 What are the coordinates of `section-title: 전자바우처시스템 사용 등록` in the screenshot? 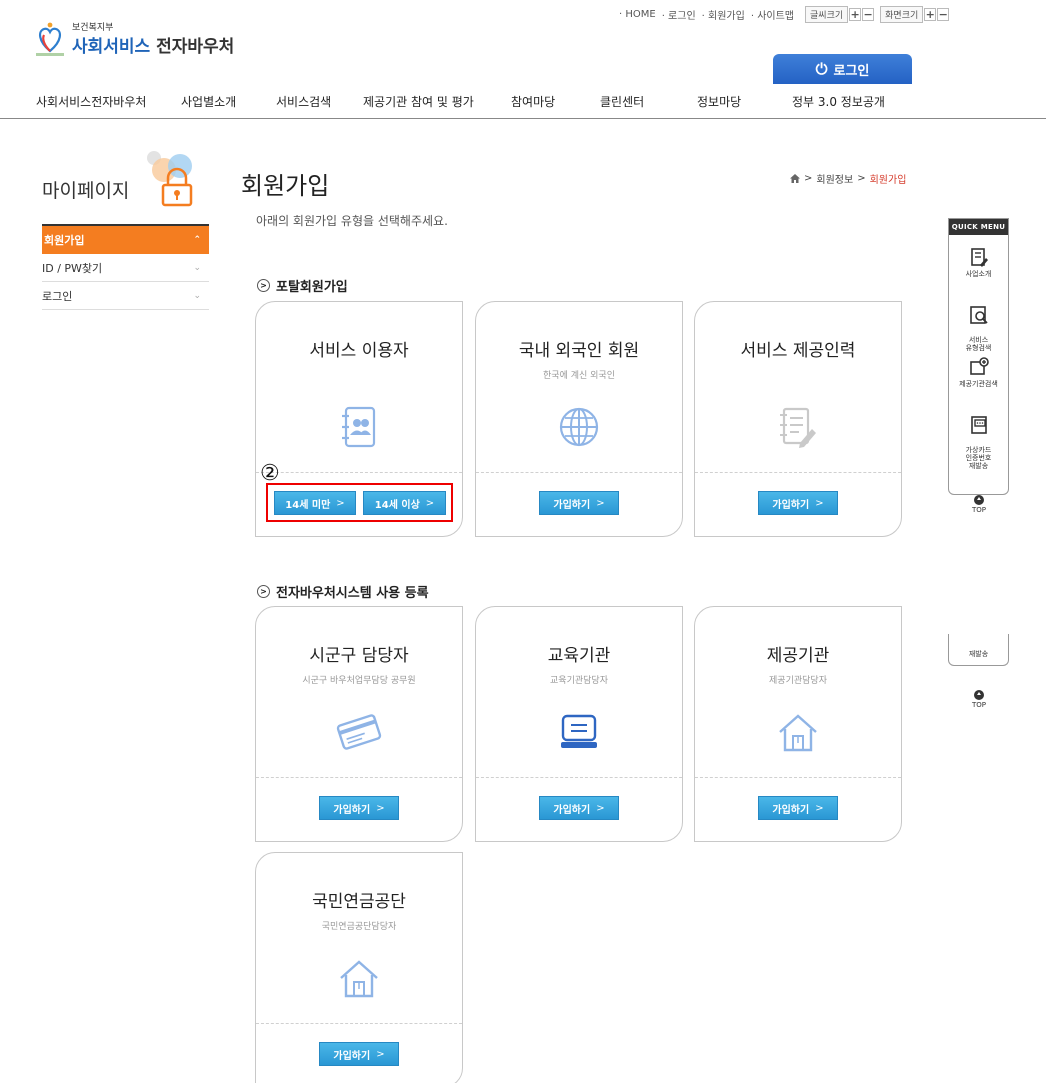 It's located at (352, 593).